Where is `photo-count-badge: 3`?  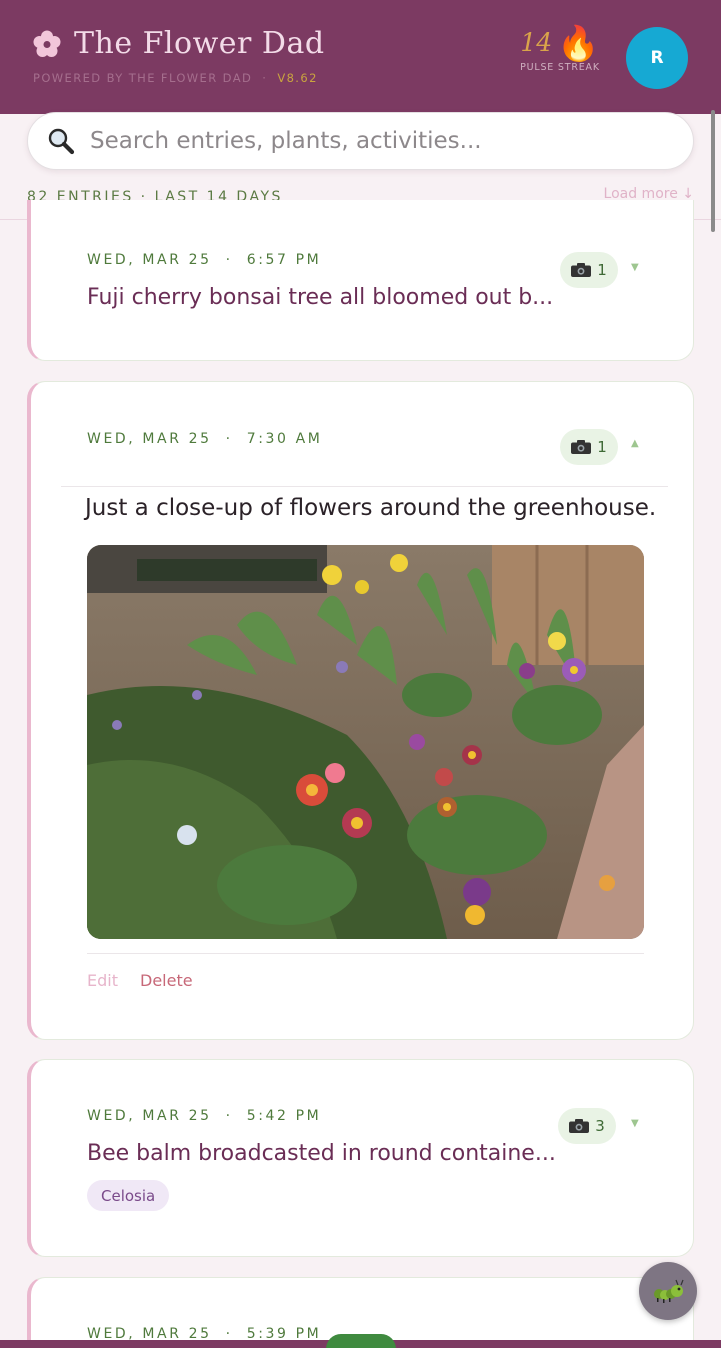 photo-count-badge: 3 is located at coordinates (587, 1126).